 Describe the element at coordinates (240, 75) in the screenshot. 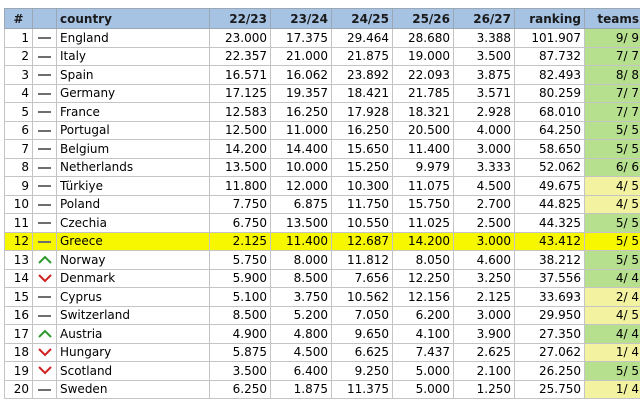

I see `season-score-cell: 16.571` at that location.